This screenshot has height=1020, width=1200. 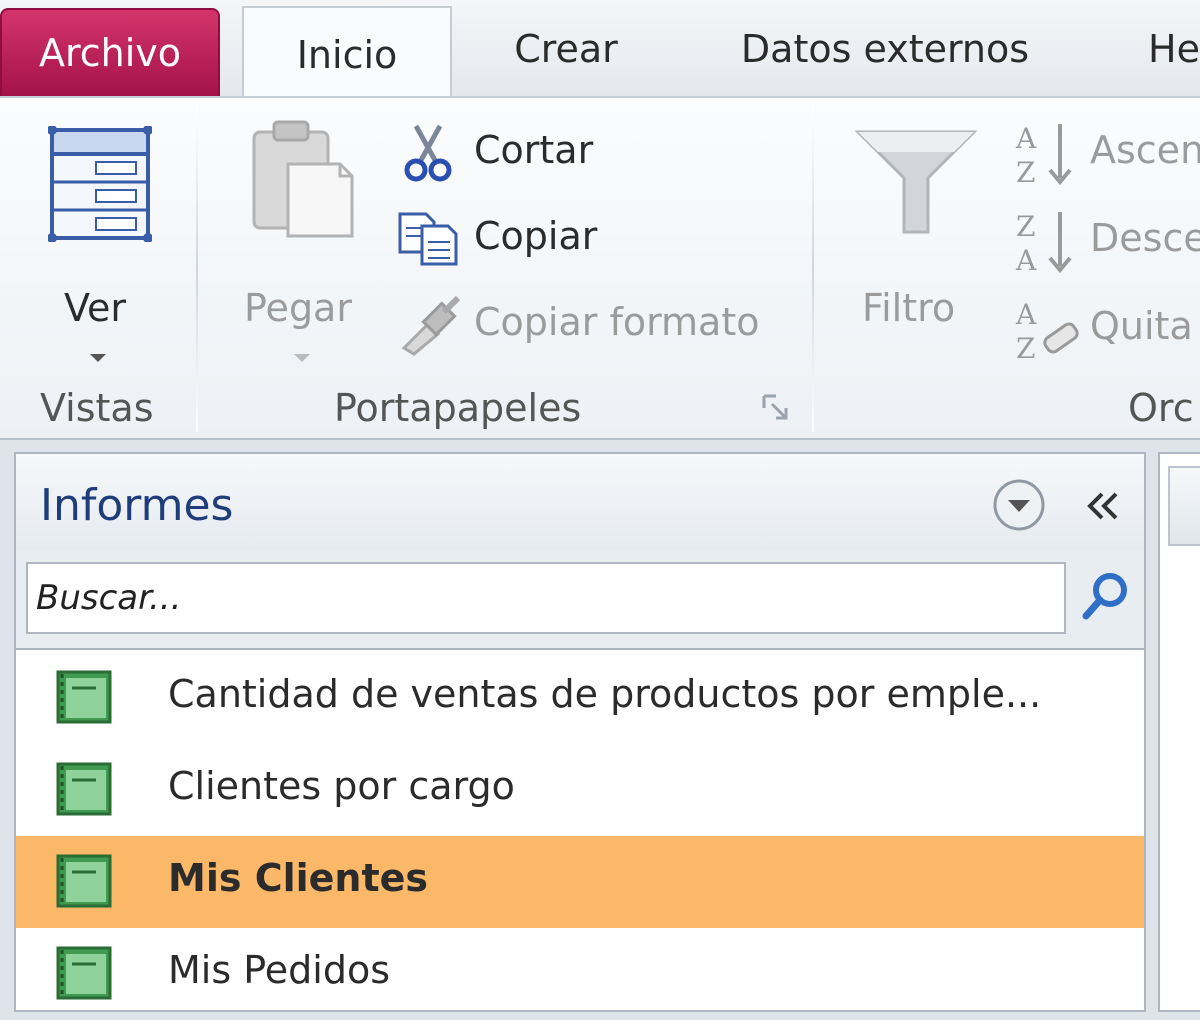 What do you see at coordinates (916, 182) in the screenshot?
I see `filter-funnel-icon` at bounding box center [916, 182].